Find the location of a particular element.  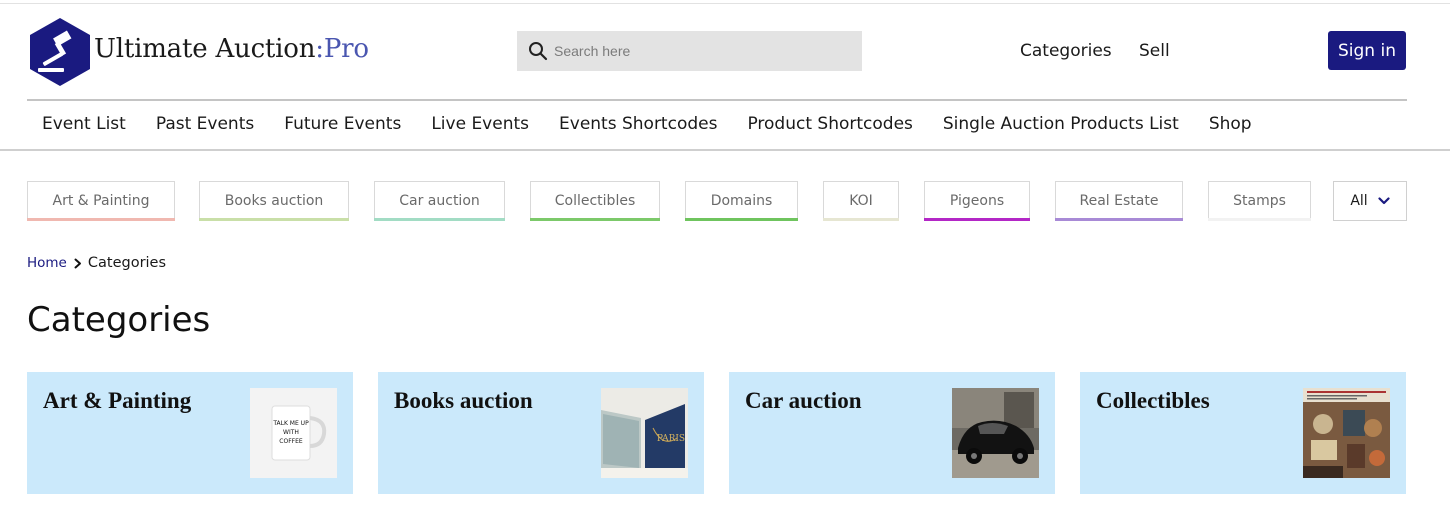

category-tab-koi: KOI is located at coordinates (861, 201).